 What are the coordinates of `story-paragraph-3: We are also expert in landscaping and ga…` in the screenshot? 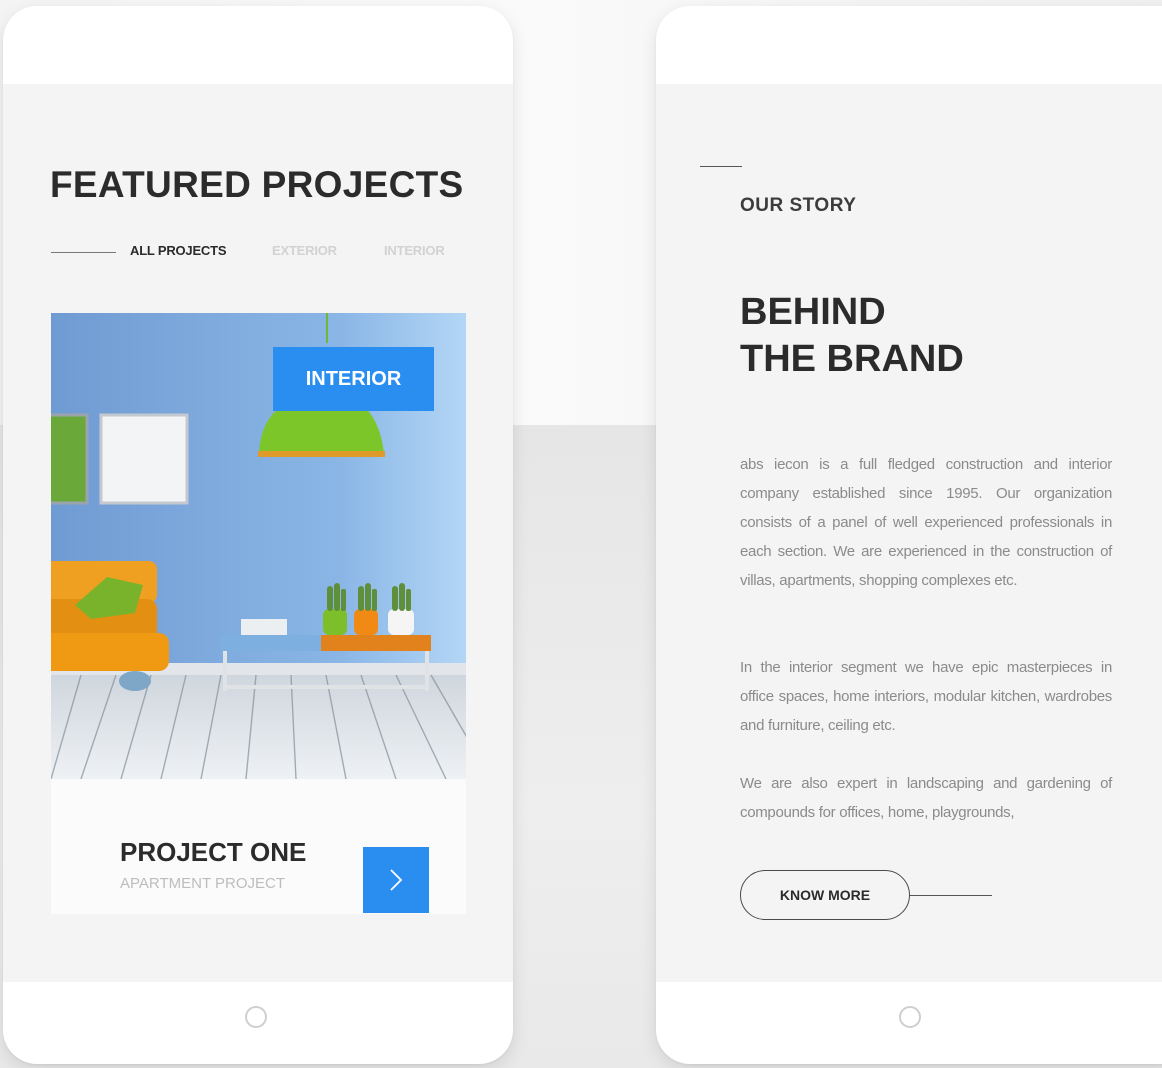 It's located at (926, 798).